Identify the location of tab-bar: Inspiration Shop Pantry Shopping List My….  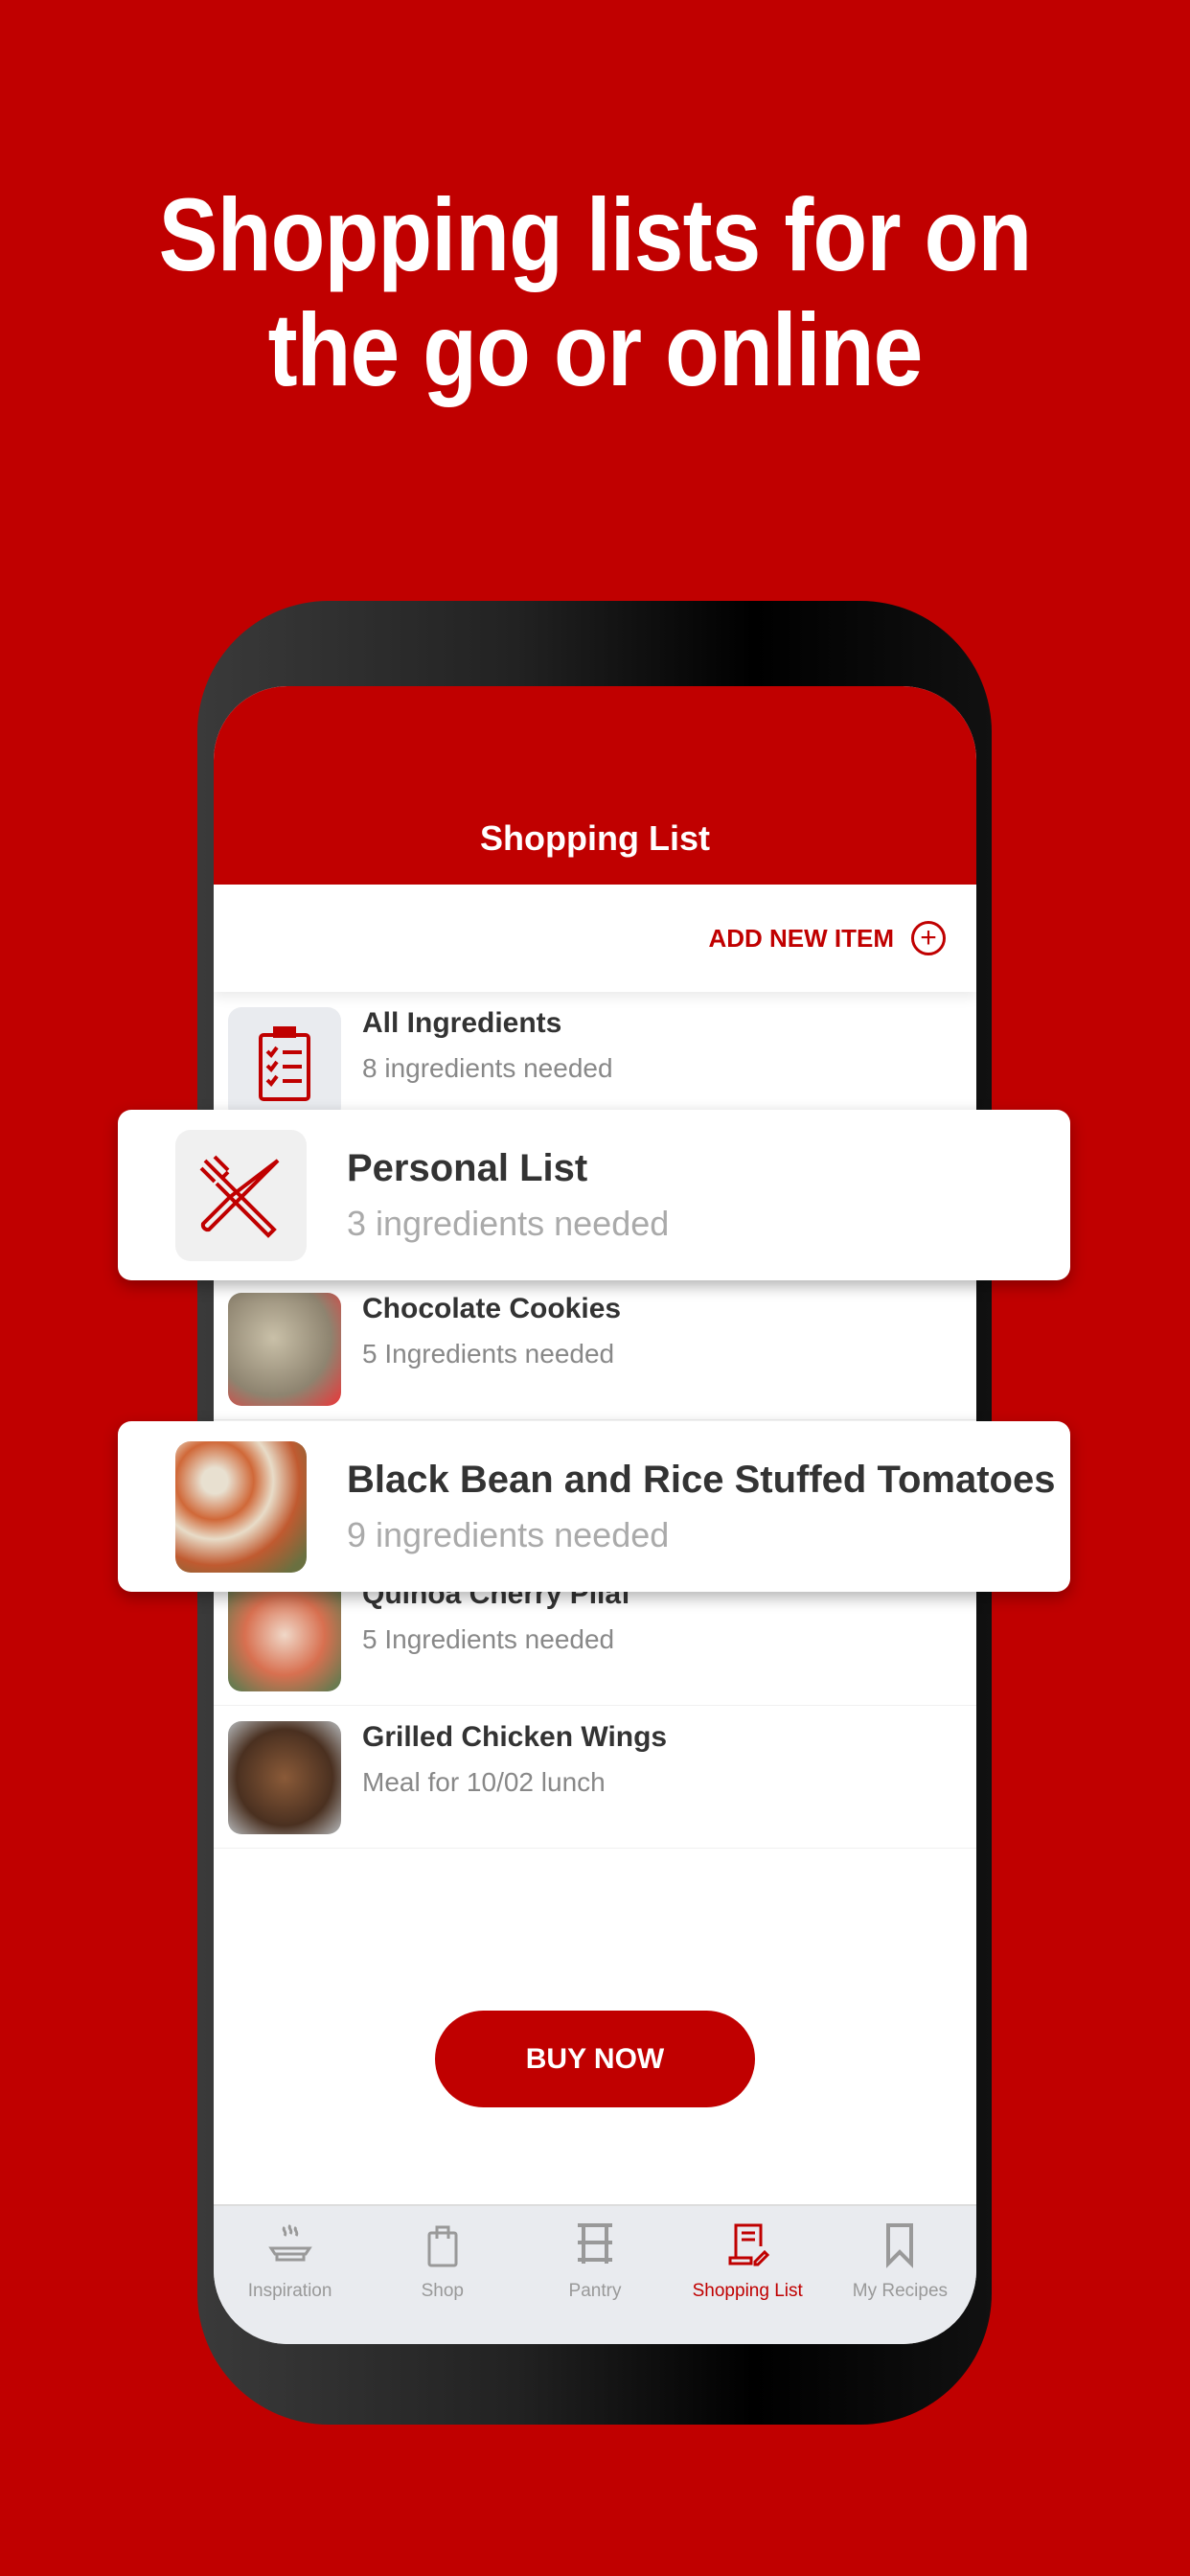
(595, 2274).